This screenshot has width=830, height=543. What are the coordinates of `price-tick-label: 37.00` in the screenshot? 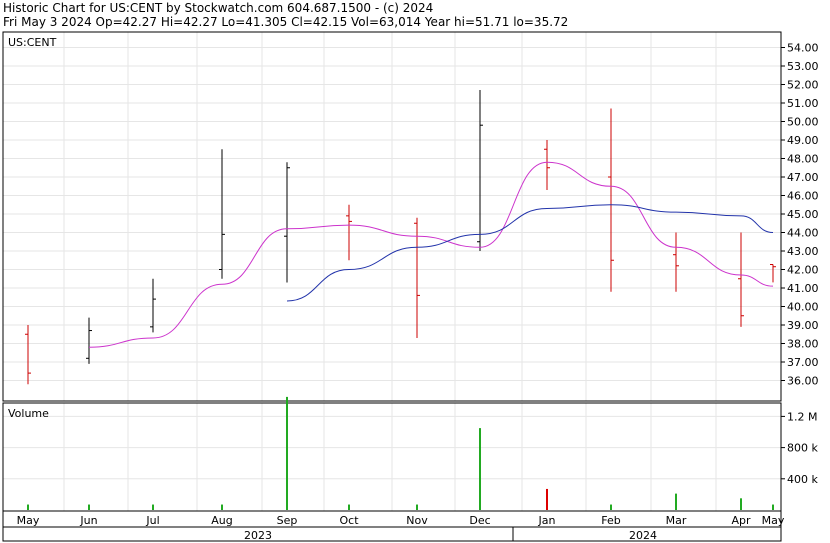 It's located at (803, 362).